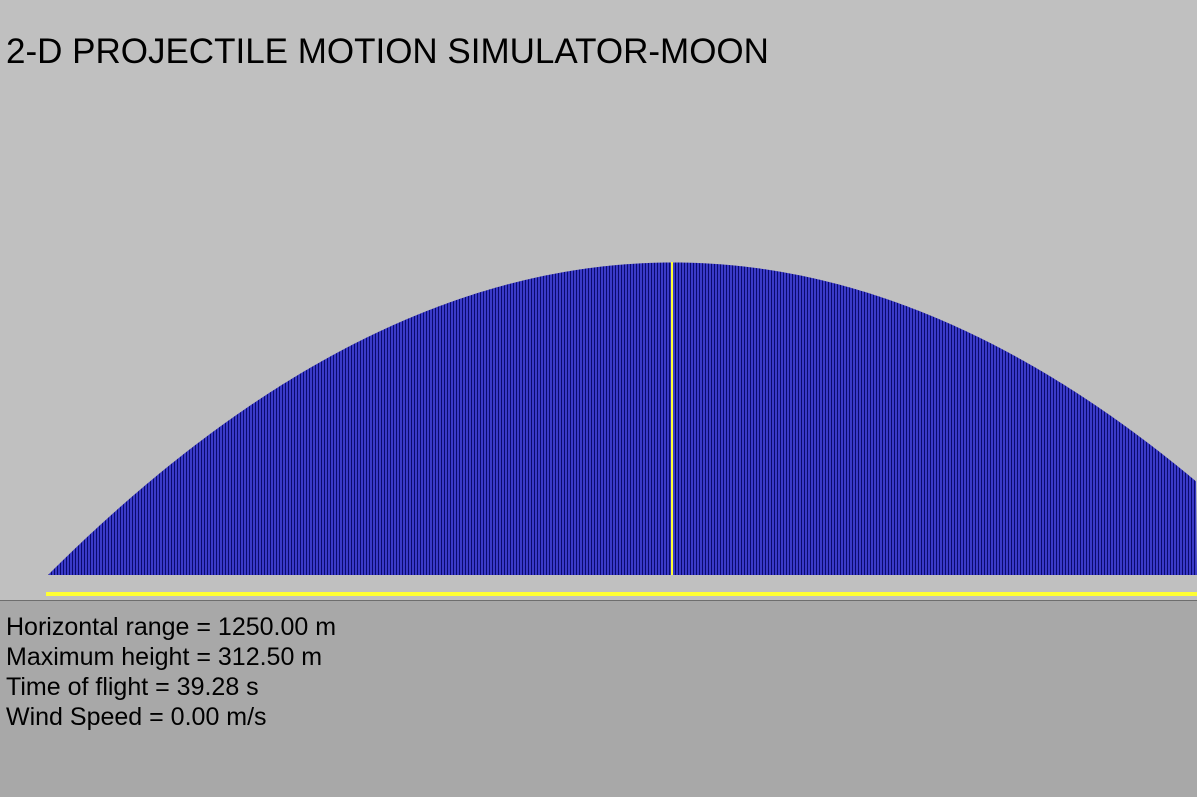 This screenshot has width=1197, height=797. What do you see at coordinates (171, 627) in the screenshot?
I see `horizontal-range-readout: Horizontal range = 1250.00 m` at bounding box center [171, 627].